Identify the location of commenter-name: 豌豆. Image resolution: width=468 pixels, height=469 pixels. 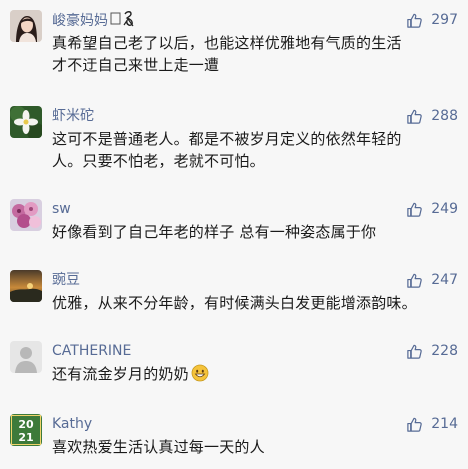
(66, 280).